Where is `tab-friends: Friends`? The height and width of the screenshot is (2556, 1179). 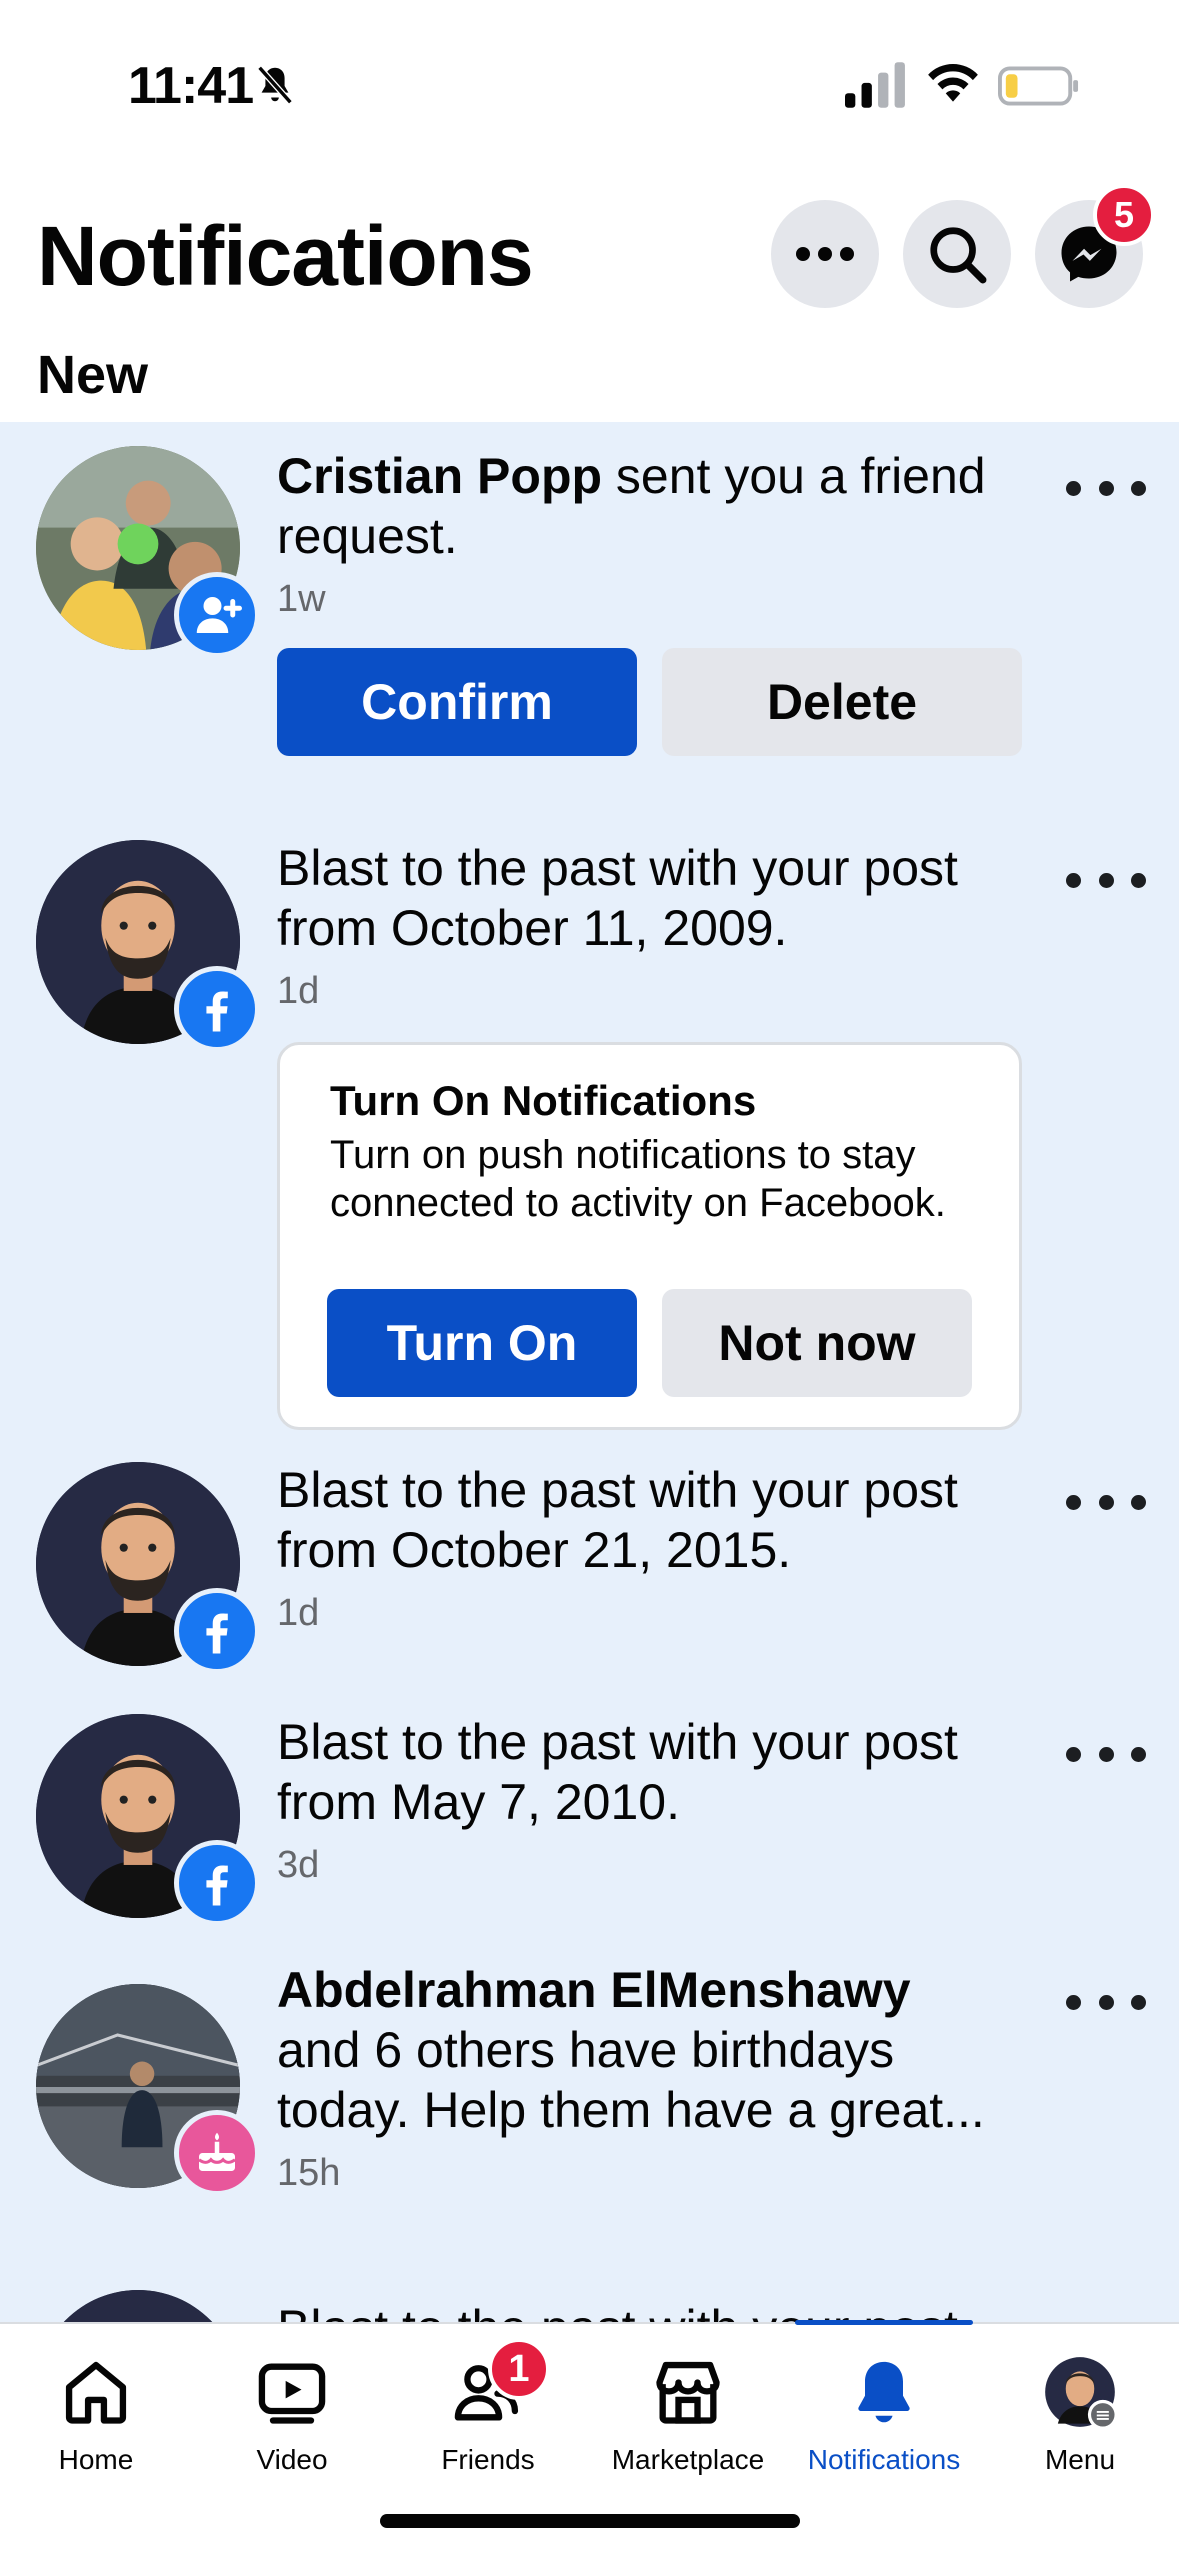
tab-friends: Friends is located at coordinates (488, 2399).